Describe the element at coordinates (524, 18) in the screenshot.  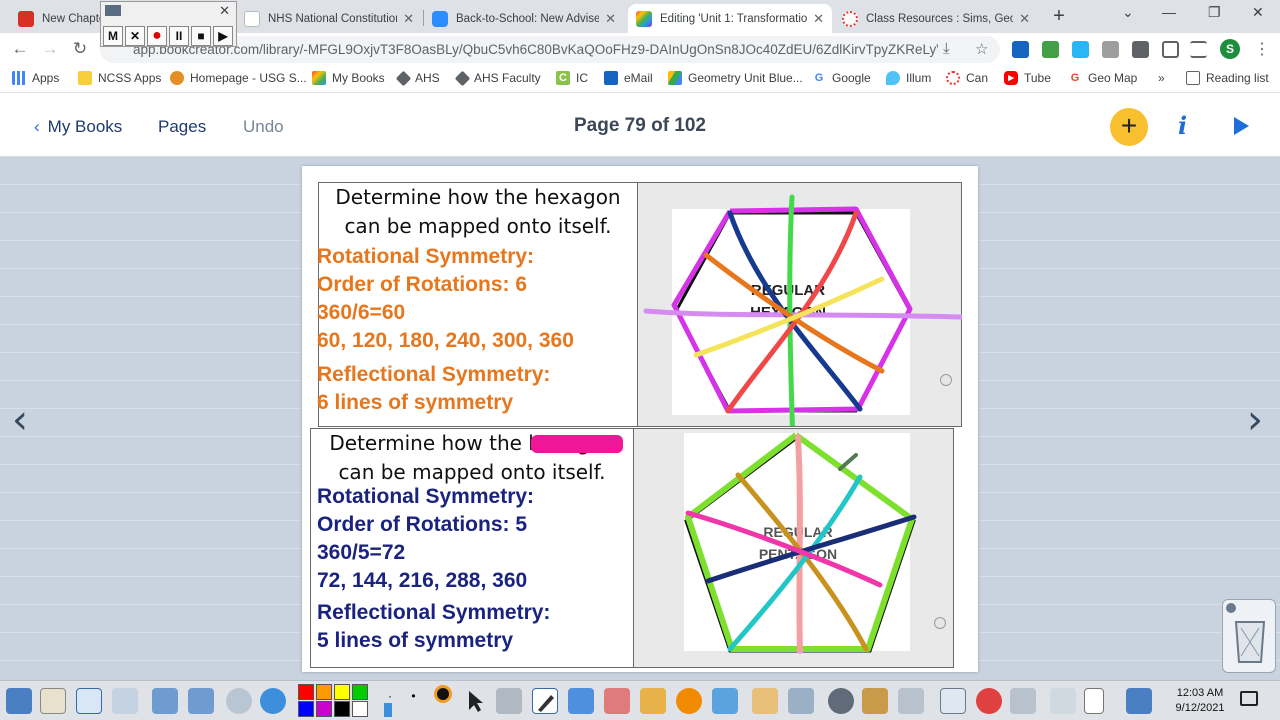
I see `tab-back-to-school: Back-to-School: New Adviser ✕` at that location.